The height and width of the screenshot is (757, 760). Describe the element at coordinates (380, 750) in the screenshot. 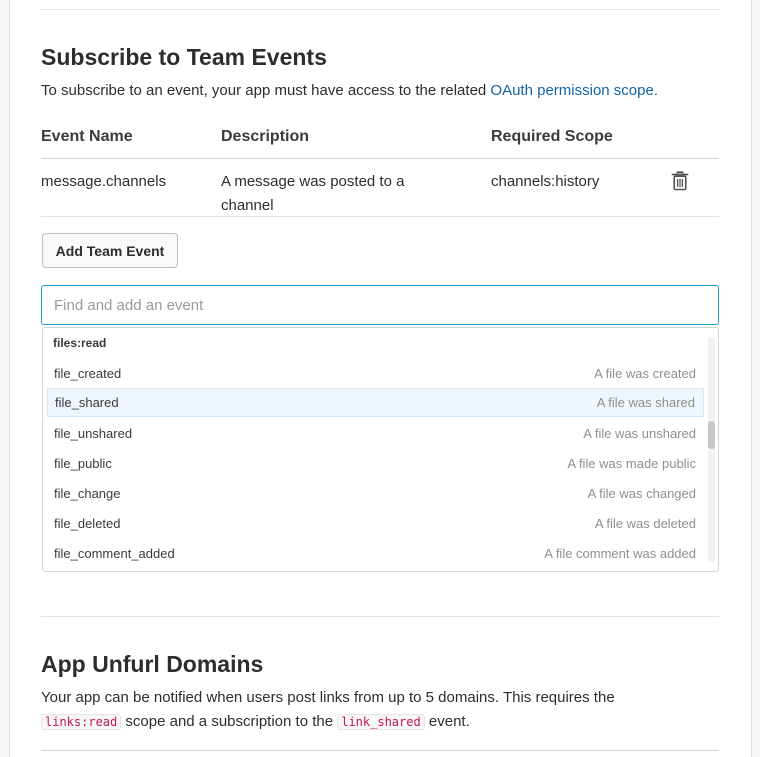

I see `bottom-divider` at that location.